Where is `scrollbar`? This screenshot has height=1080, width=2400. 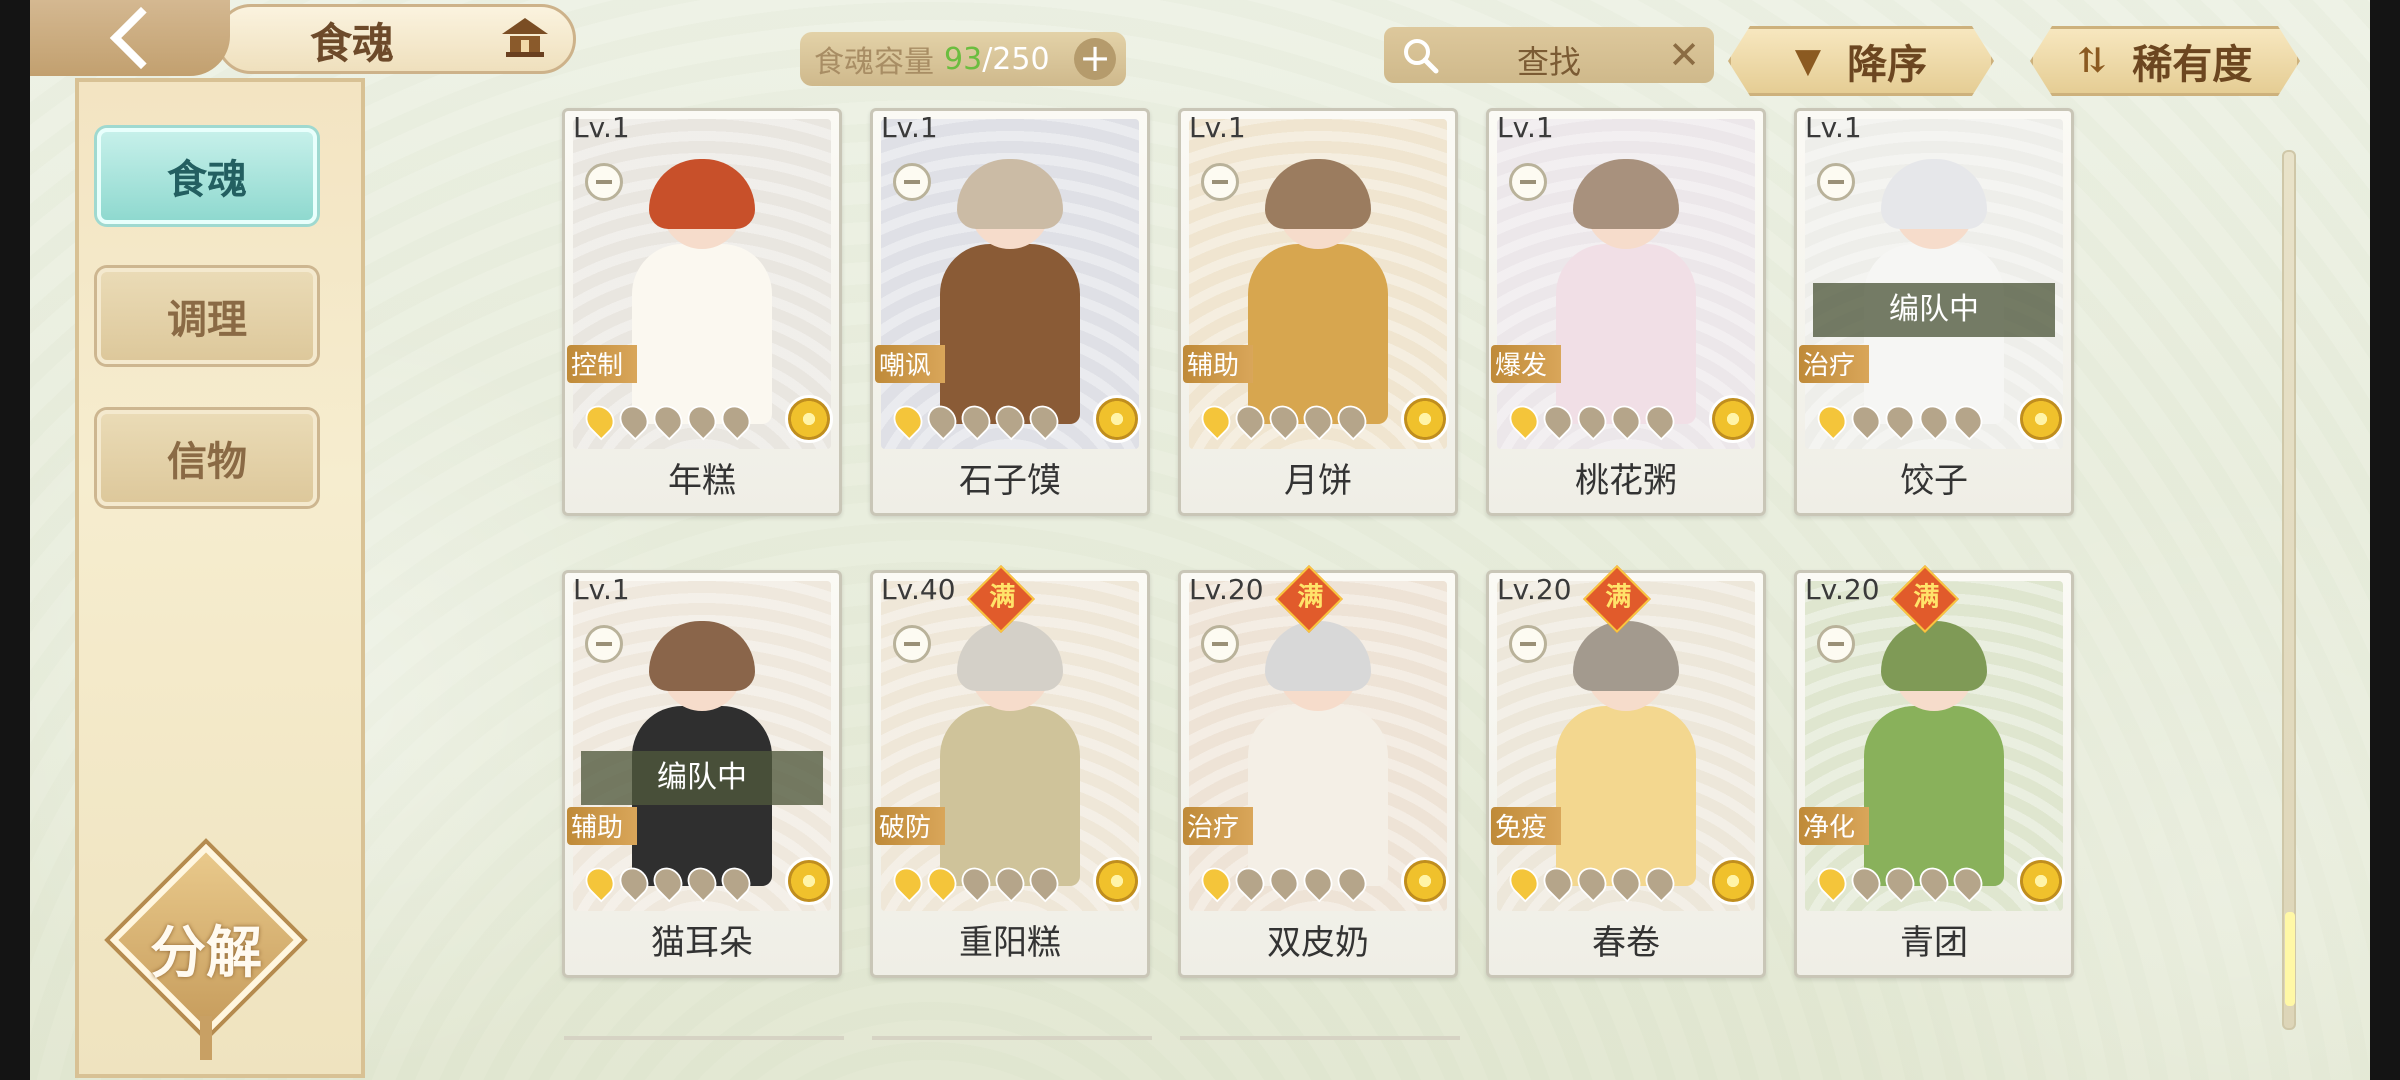 scrollbar is located at coordinates (2289, 590).